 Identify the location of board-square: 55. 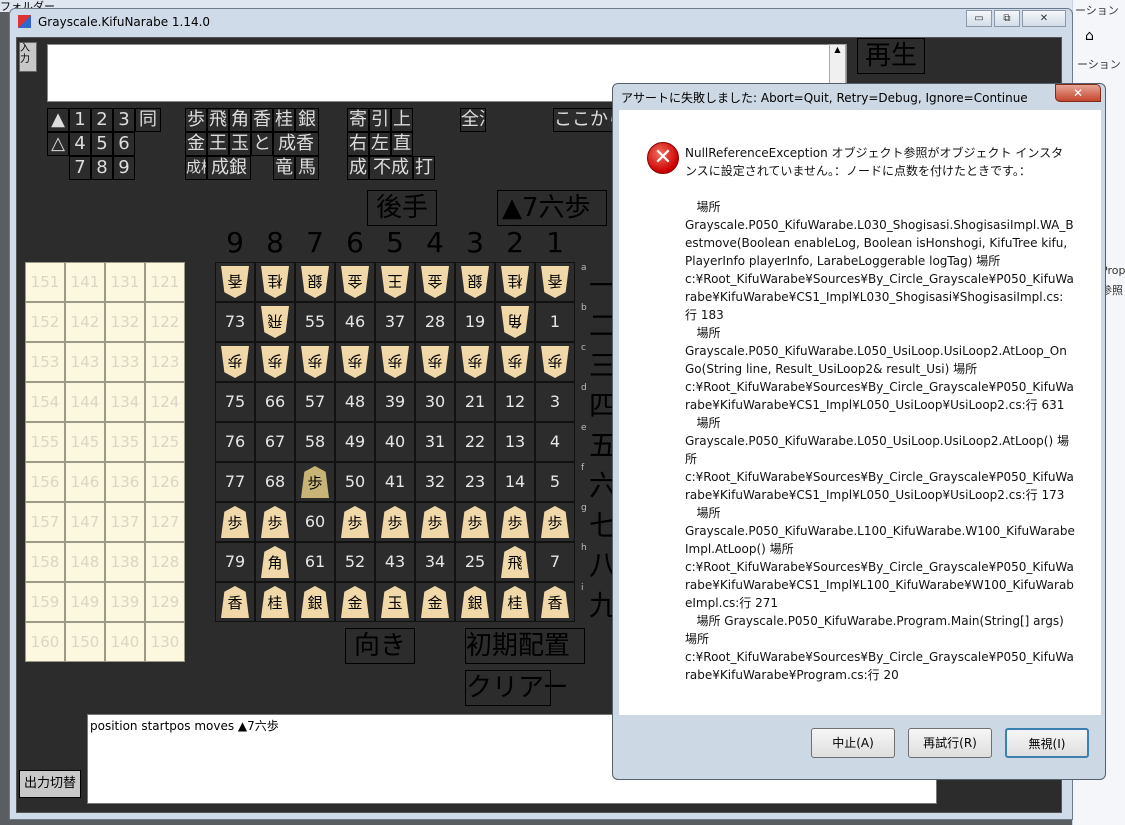
(315, 322).